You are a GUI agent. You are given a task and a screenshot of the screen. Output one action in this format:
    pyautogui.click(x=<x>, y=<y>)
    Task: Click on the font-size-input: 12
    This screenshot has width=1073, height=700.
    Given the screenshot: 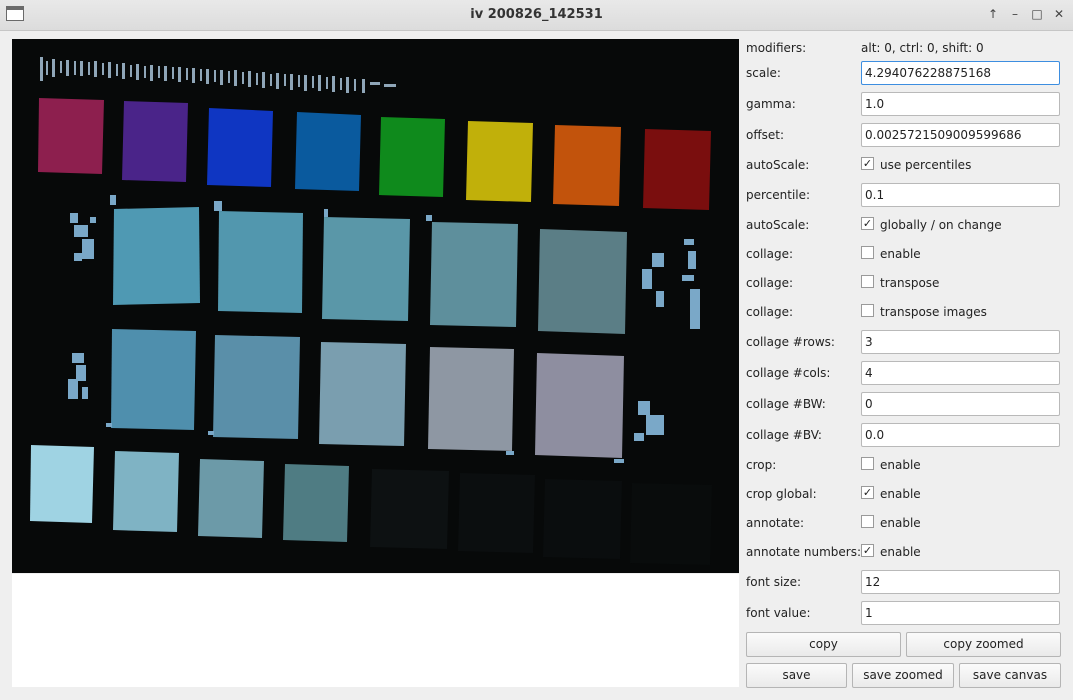 What is the action you would take?
    pyautogui.click(x=960, y=582)
    